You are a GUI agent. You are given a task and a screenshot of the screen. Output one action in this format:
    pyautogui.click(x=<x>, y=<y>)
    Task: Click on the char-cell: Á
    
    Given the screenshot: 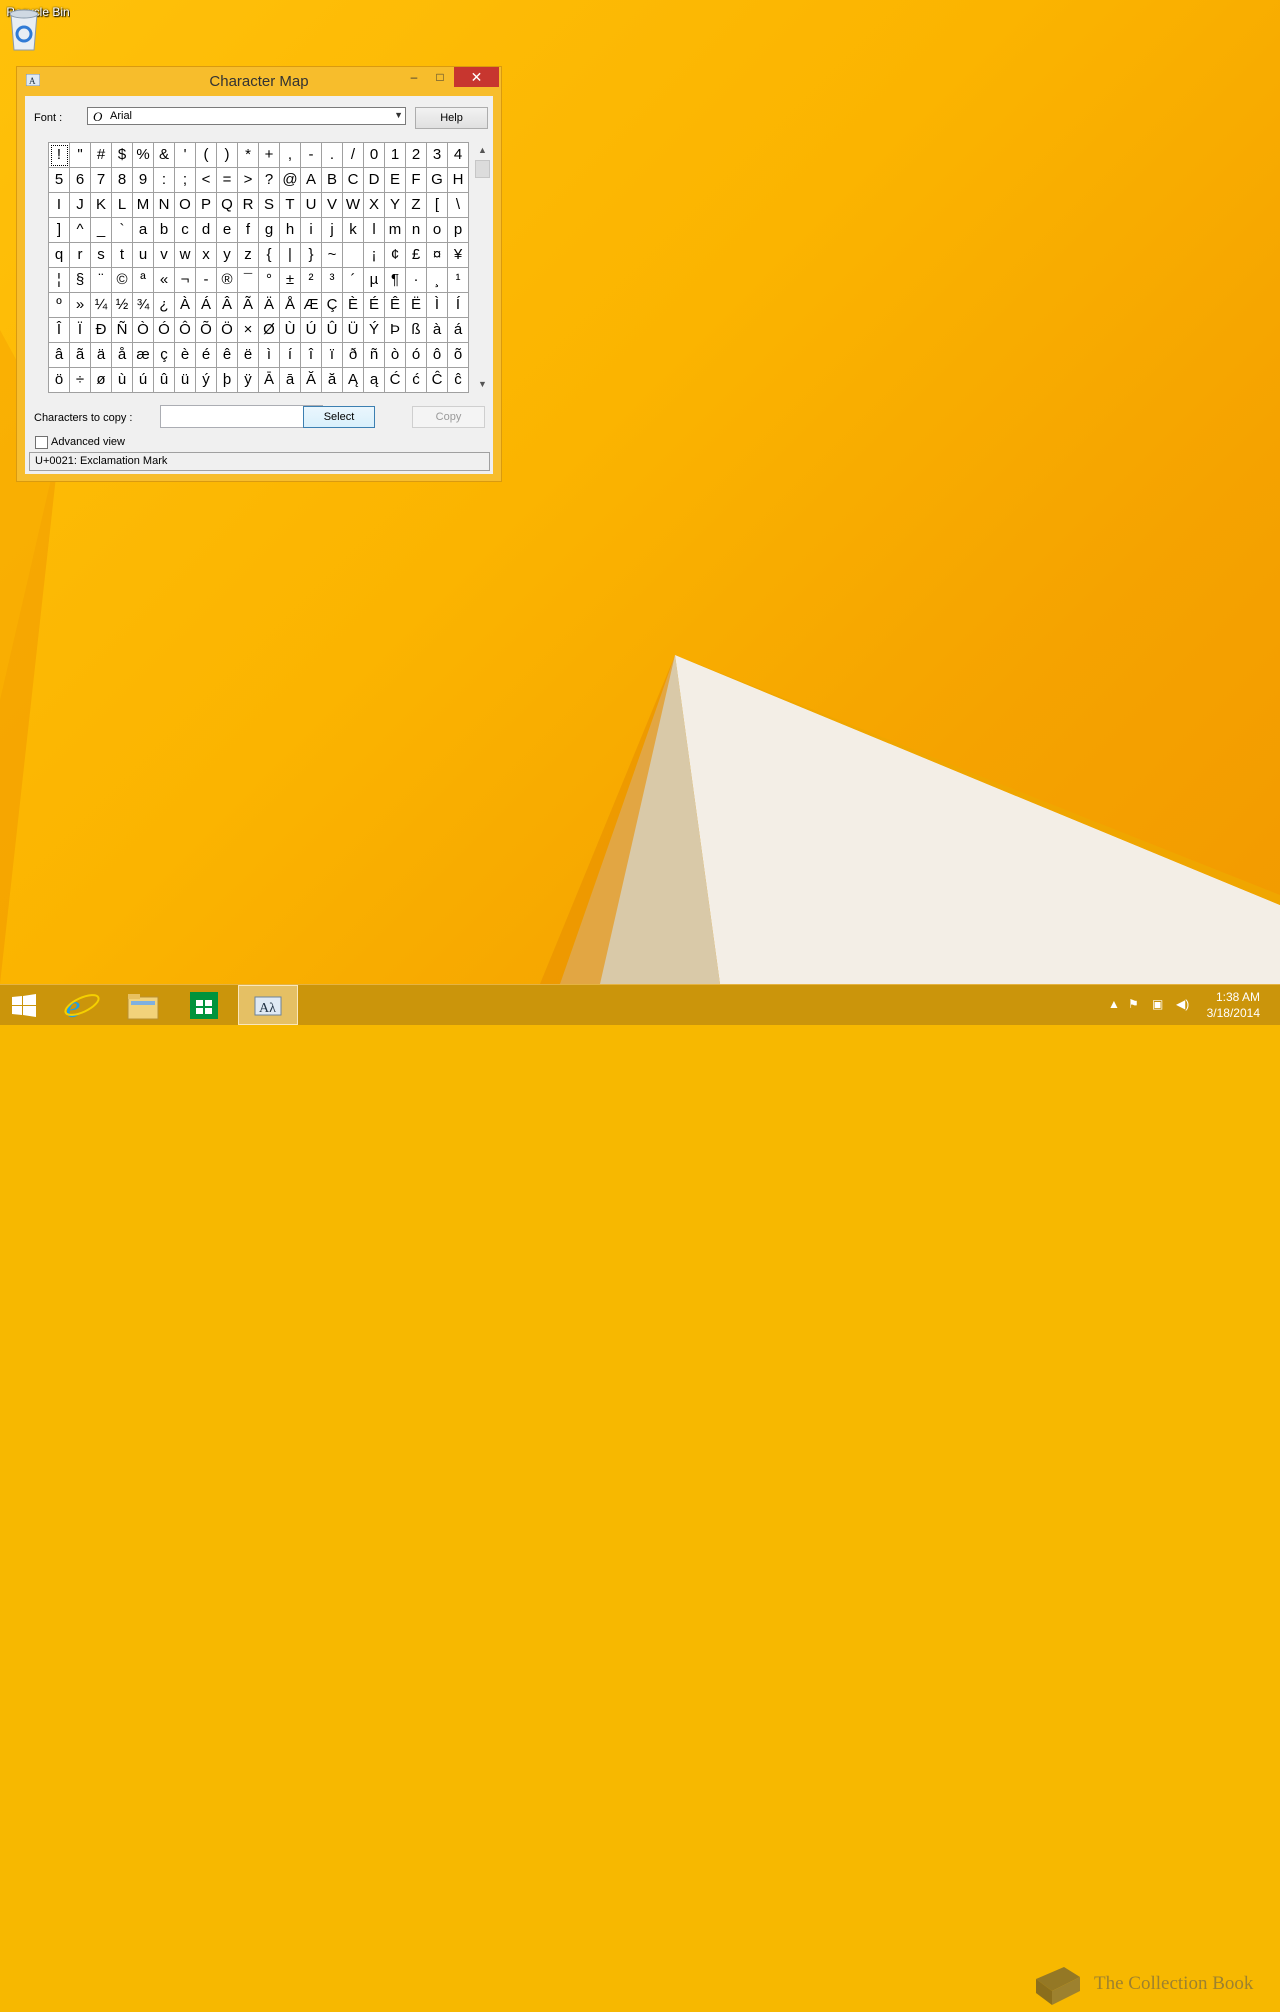 What is the action you would take?
    pyautogui.click(x=206, y=305)
    